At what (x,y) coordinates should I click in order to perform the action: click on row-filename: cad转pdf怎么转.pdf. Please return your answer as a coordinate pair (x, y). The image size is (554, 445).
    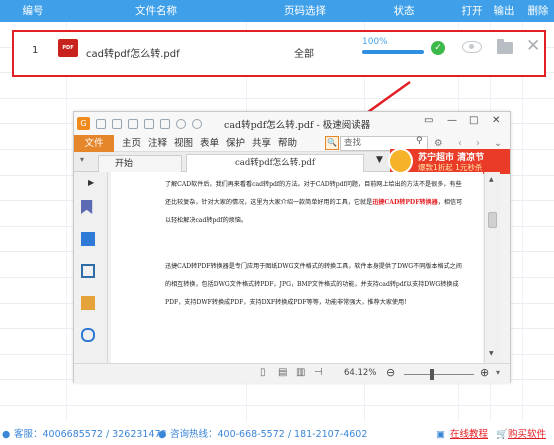
    Looking at the image, I should click on (133, 54).